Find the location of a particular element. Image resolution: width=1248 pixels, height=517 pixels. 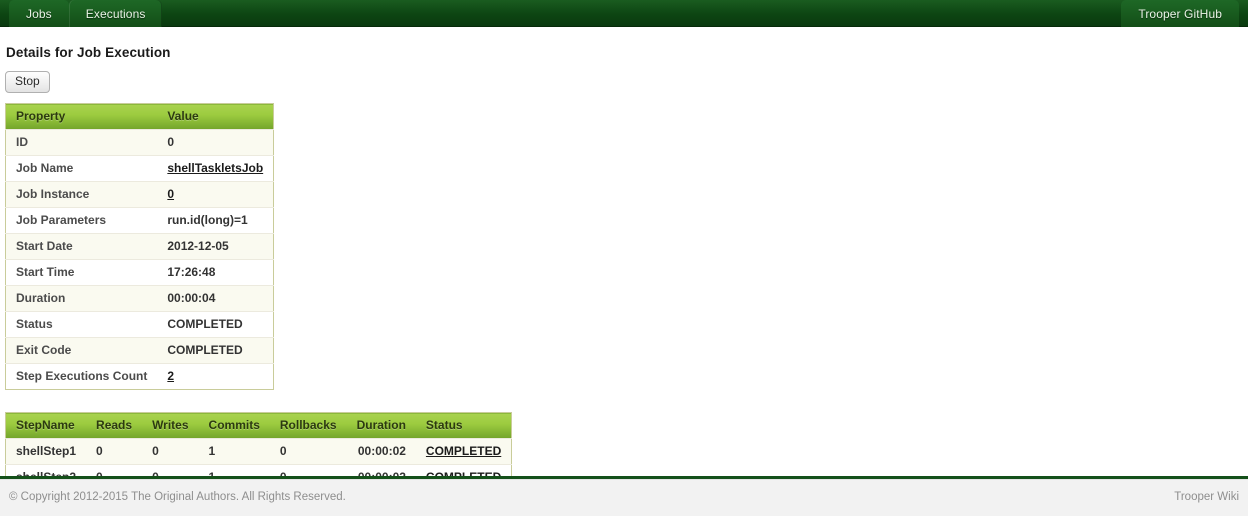

nav-tab-jobs: Jobs is located at coordinates (39, 13).